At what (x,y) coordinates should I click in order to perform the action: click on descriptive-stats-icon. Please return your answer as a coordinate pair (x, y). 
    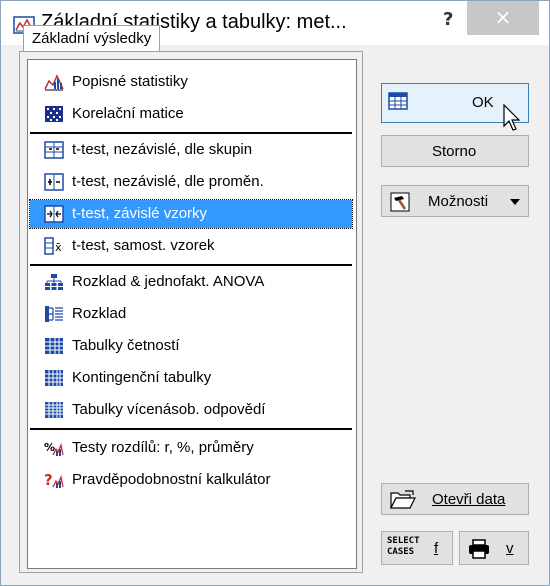
    Looking at the image, I should click on (54, 82).